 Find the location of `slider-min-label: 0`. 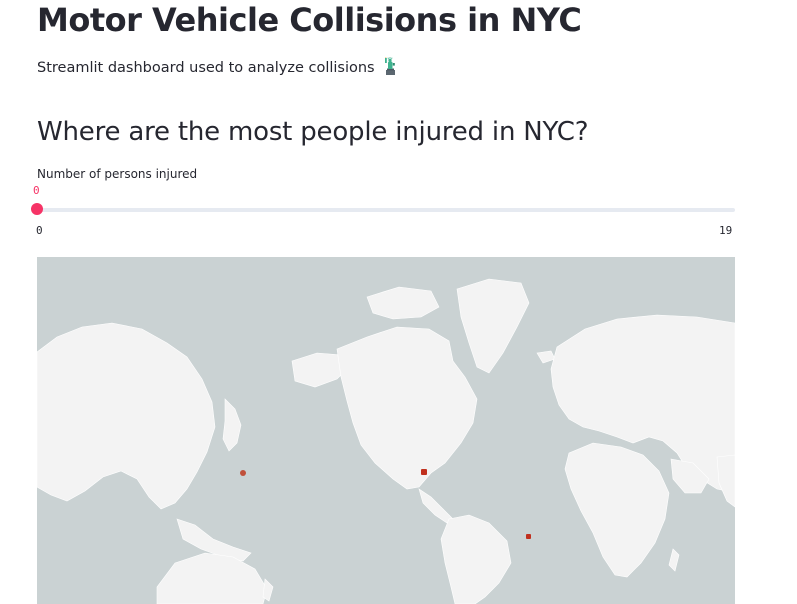

slider-min-label: 0 is located at coordinates (39, 230).